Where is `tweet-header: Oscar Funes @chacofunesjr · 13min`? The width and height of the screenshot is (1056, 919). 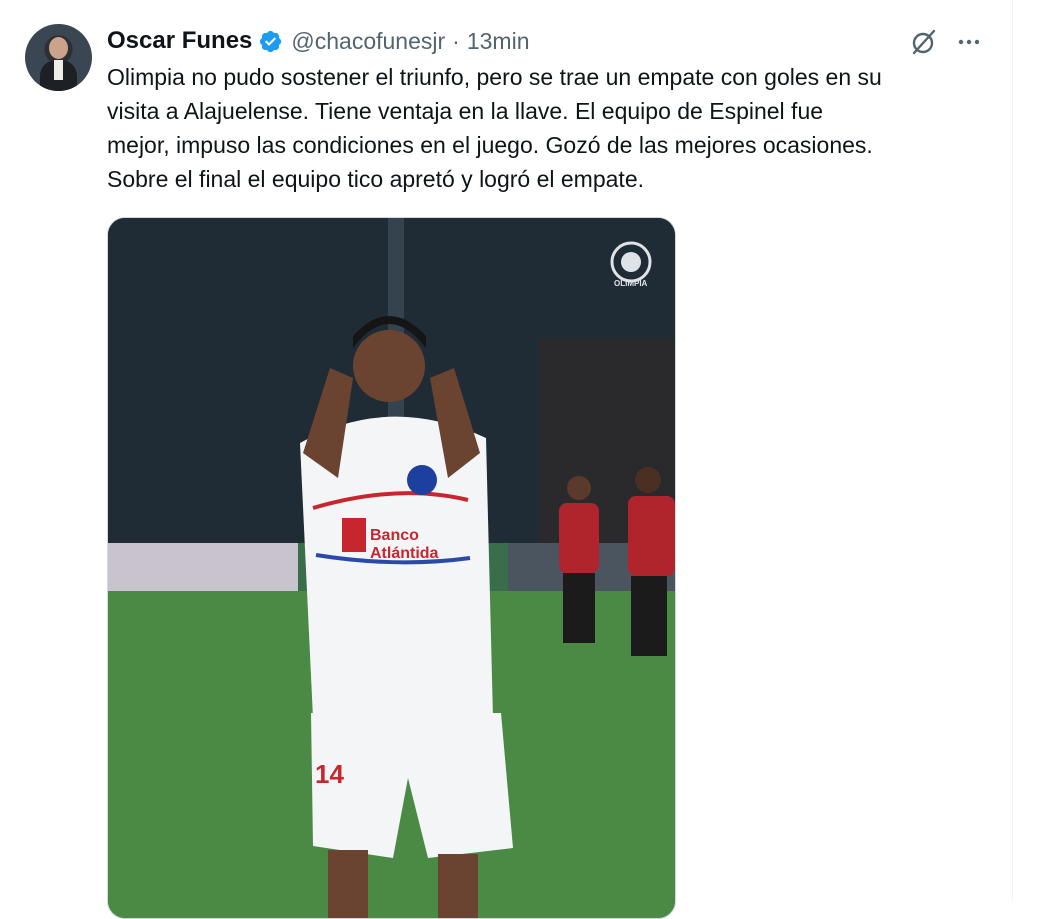
tweet-header: Oscar Funes @chacofunesjr · 13min is located at coordinates (318, 41).